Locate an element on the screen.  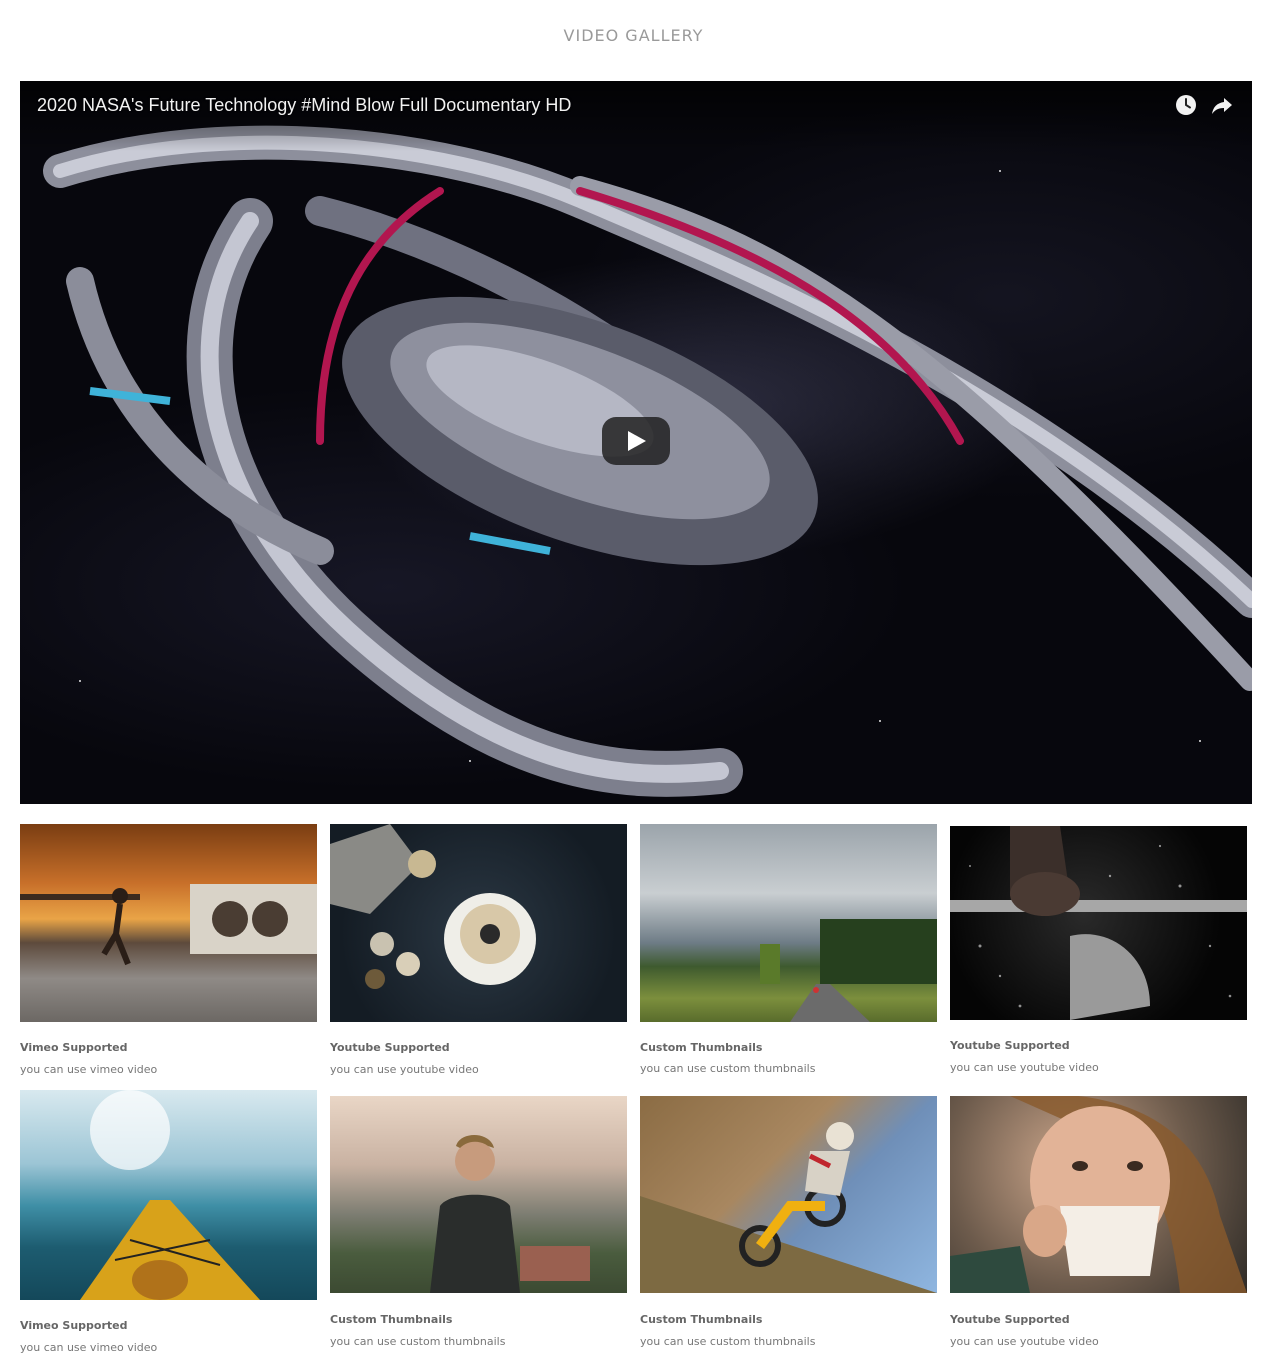
road-image is located at coordinates (848, 970).